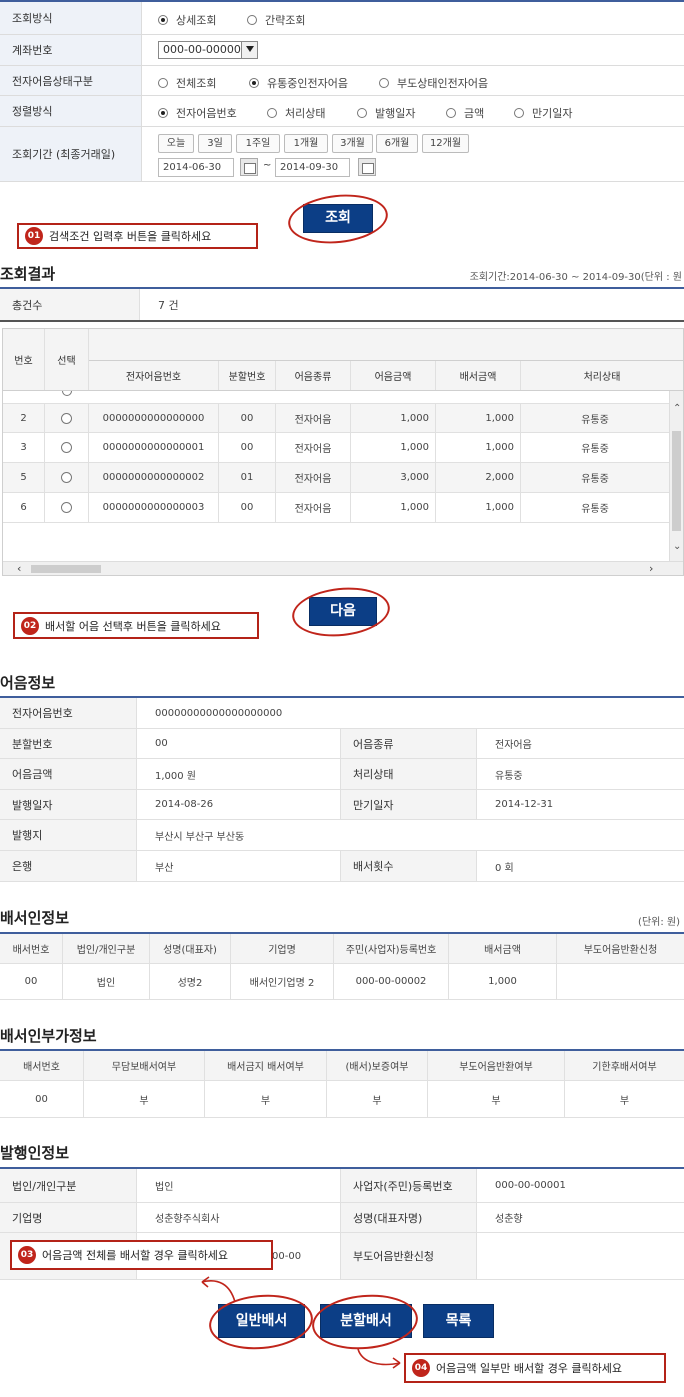 The height and width of the screenshot is (1397, 684). Describe the element at coordinates (651, 568) in the screenshot. I see `chevron-right-icon: ›` at that location.